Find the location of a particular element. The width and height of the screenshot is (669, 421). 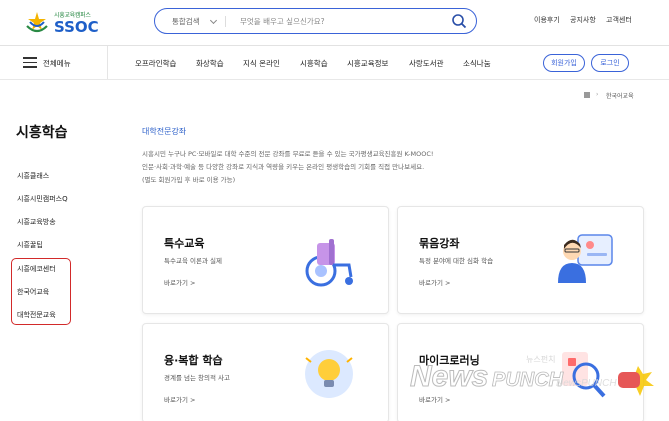

card-title: 특수교육 is located at coordinates (184, 243).